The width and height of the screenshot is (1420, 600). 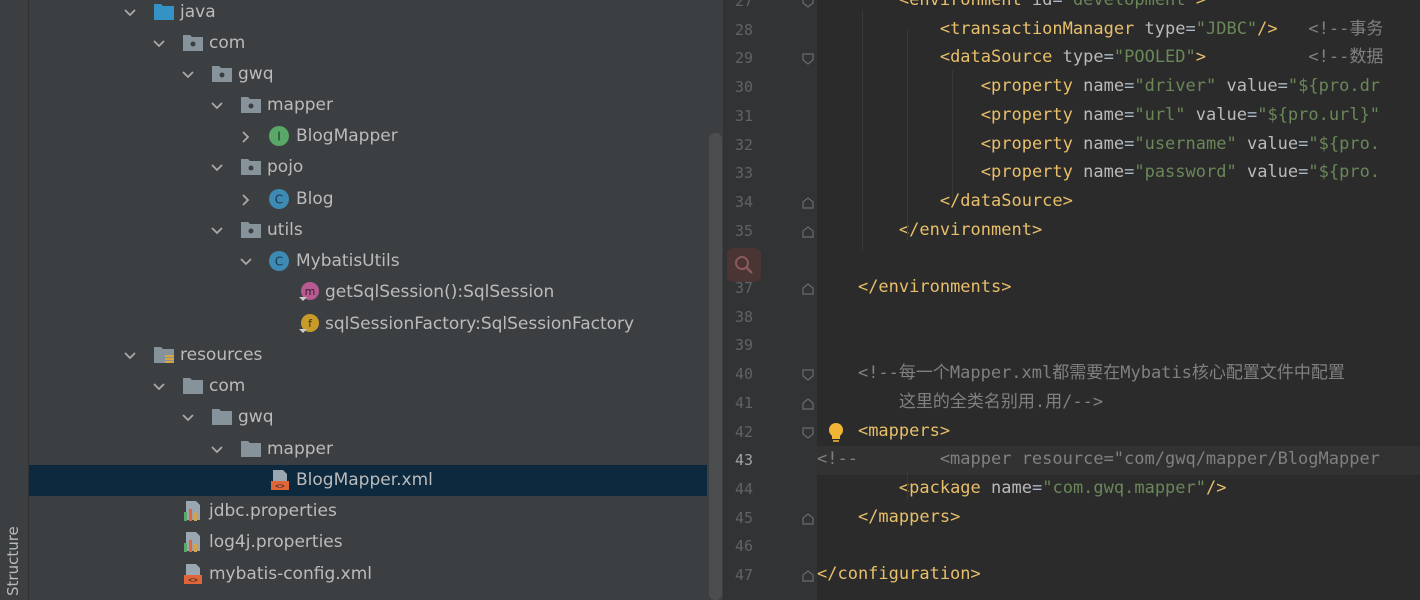 What do you see at coordinates (743, 345) in the screenshot?
I see `line-number: 39` at bounding box center [743, 345].